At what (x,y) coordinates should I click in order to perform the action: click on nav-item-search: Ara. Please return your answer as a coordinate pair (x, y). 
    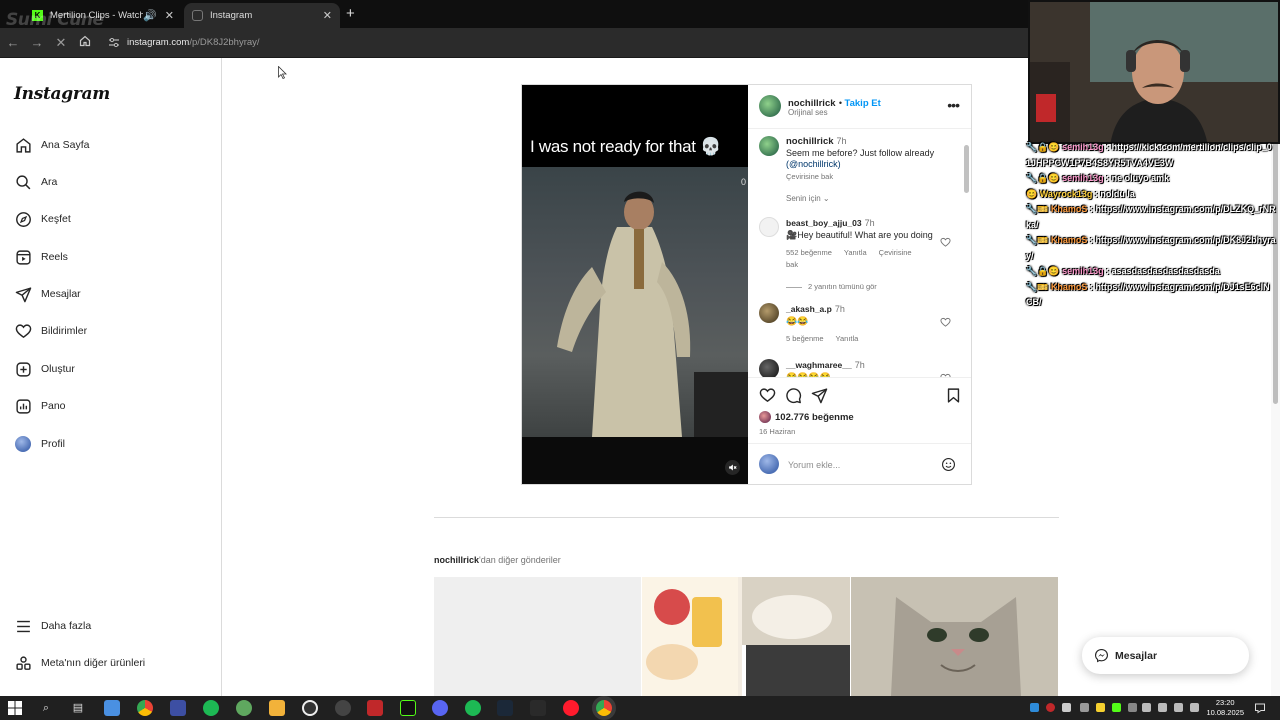
    Looking at the image, I should click on (35, 182).